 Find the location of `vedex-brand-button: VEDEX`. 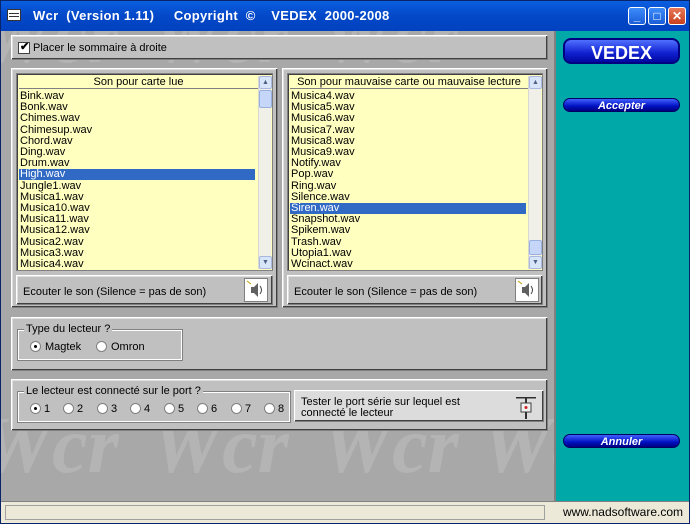

vedex-brand-button: VEDEX is located at coordinates (621, 51).